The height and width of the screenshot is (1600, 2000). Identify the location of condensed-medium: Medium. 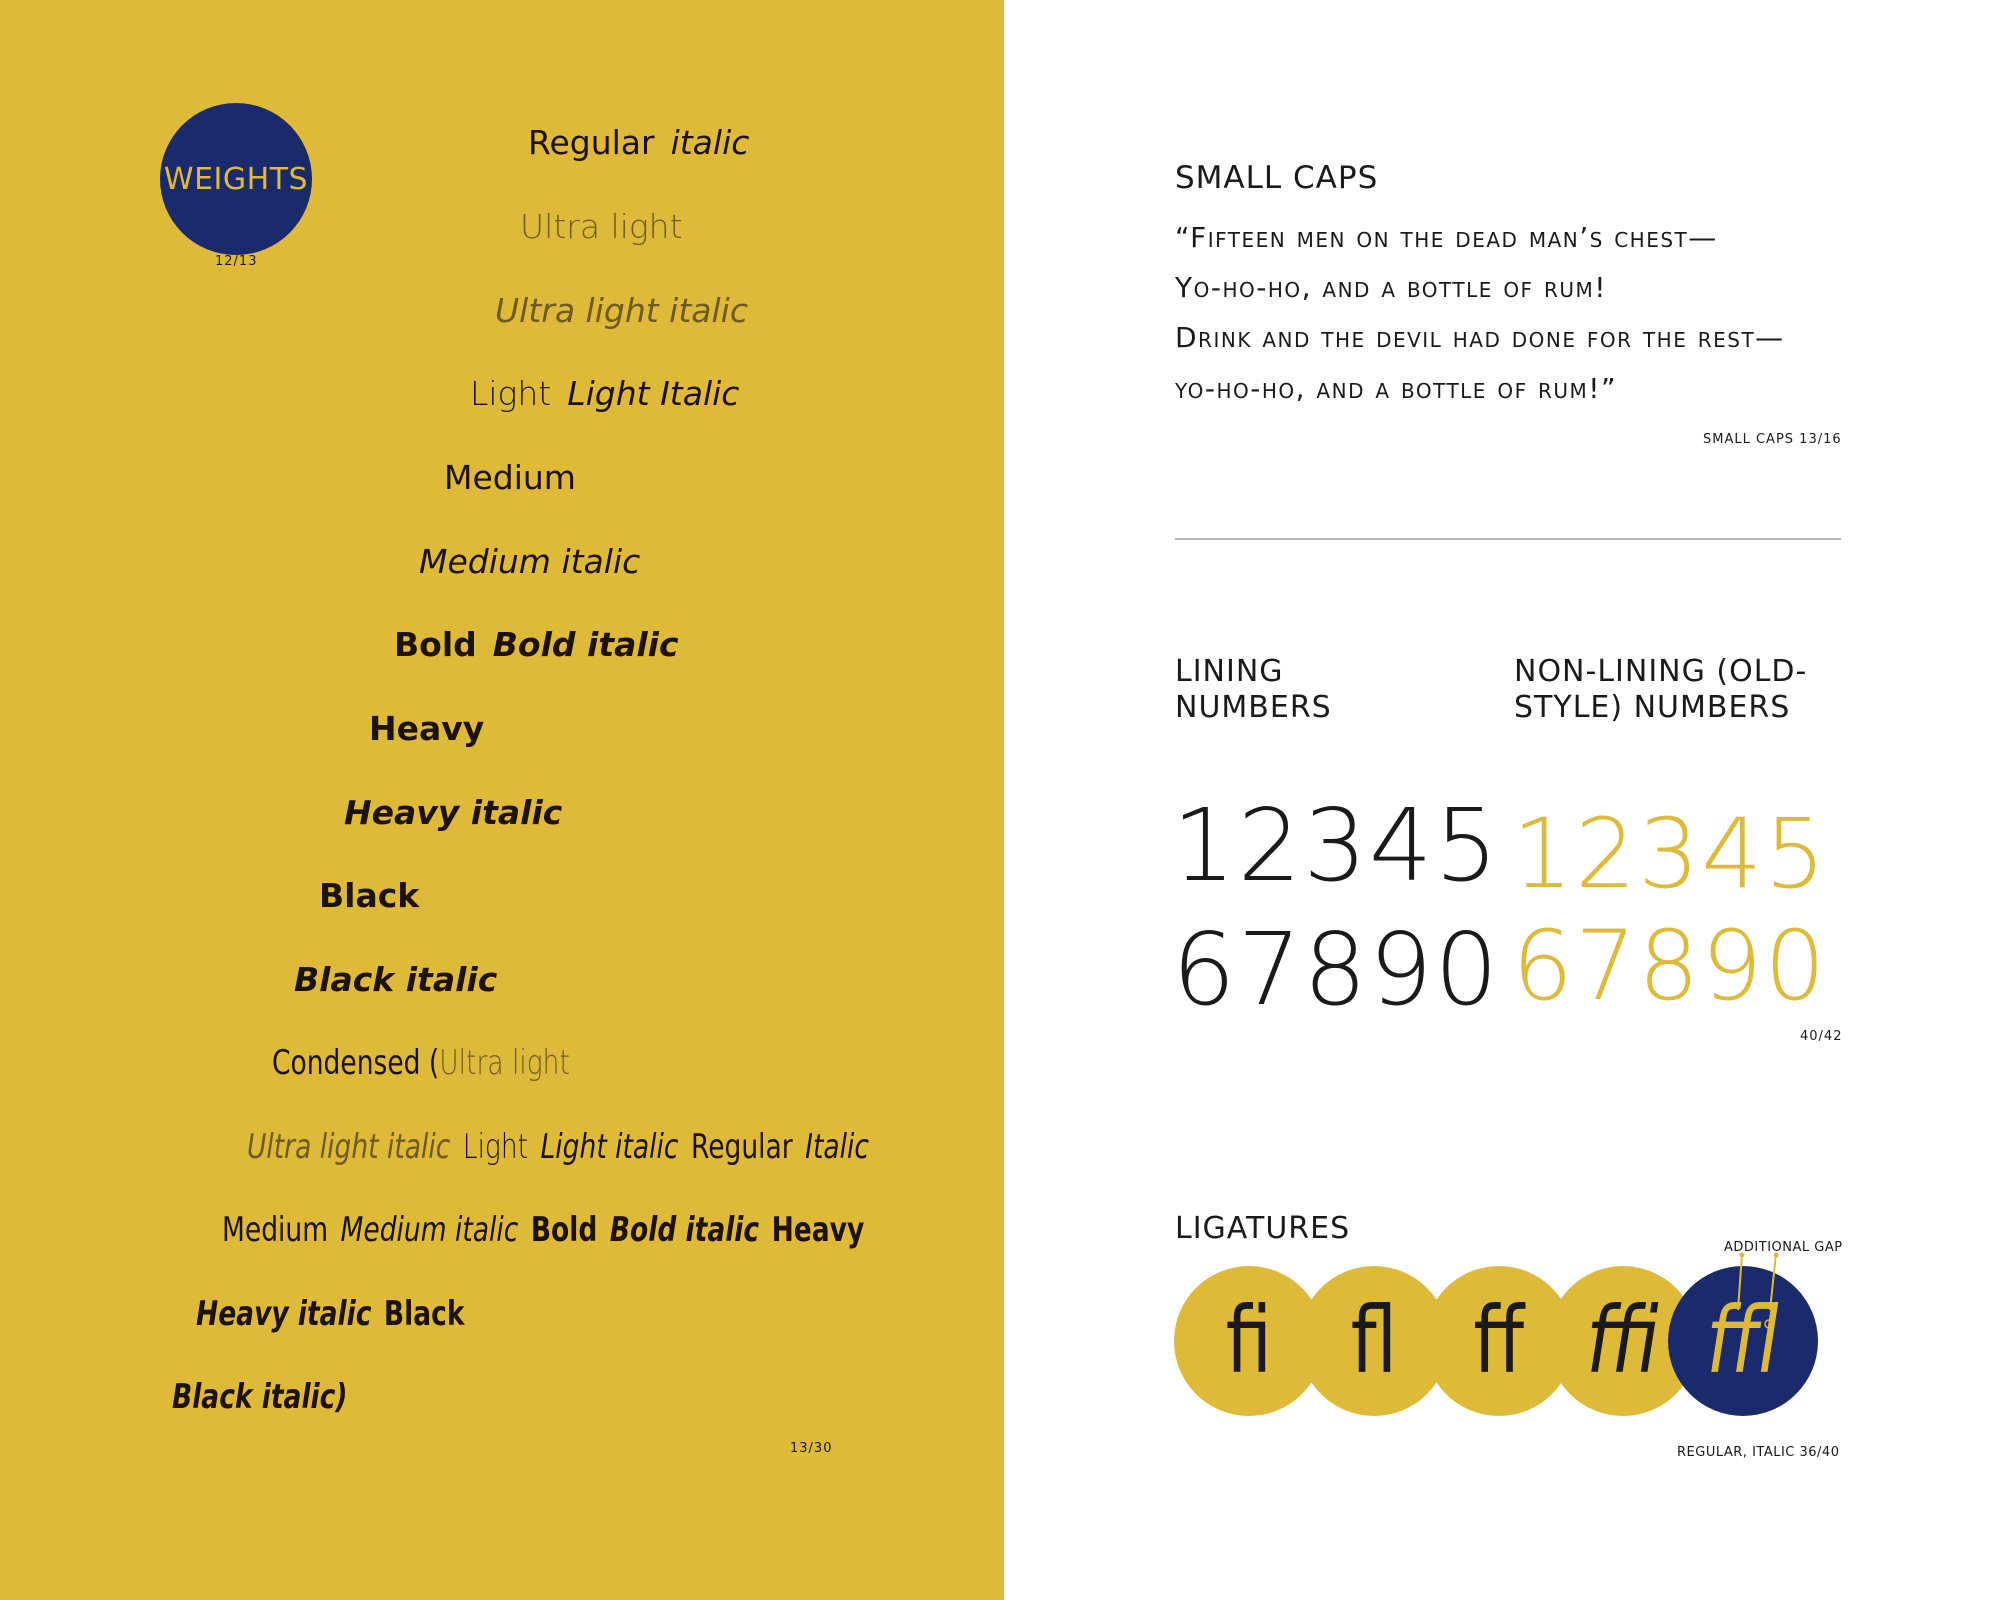
(275, 1230).